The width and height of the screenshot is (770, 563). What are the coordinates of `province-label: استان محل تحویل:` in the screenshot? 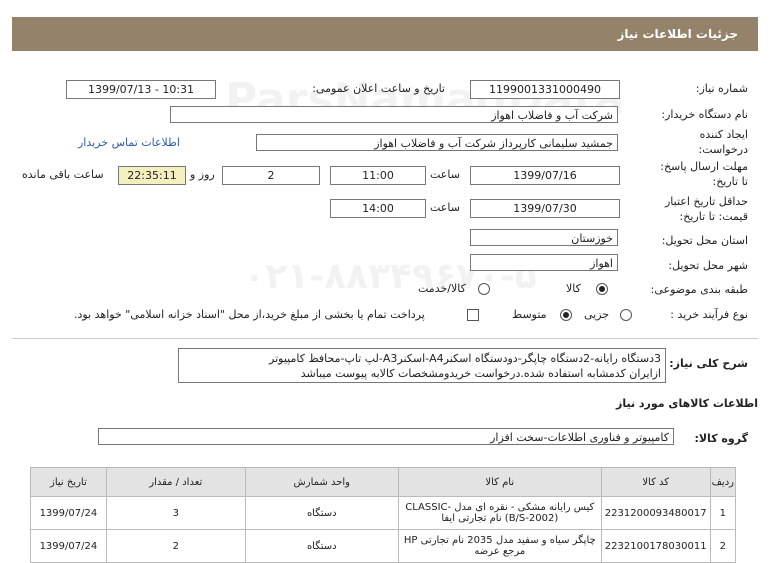 It's located at (704, 240).